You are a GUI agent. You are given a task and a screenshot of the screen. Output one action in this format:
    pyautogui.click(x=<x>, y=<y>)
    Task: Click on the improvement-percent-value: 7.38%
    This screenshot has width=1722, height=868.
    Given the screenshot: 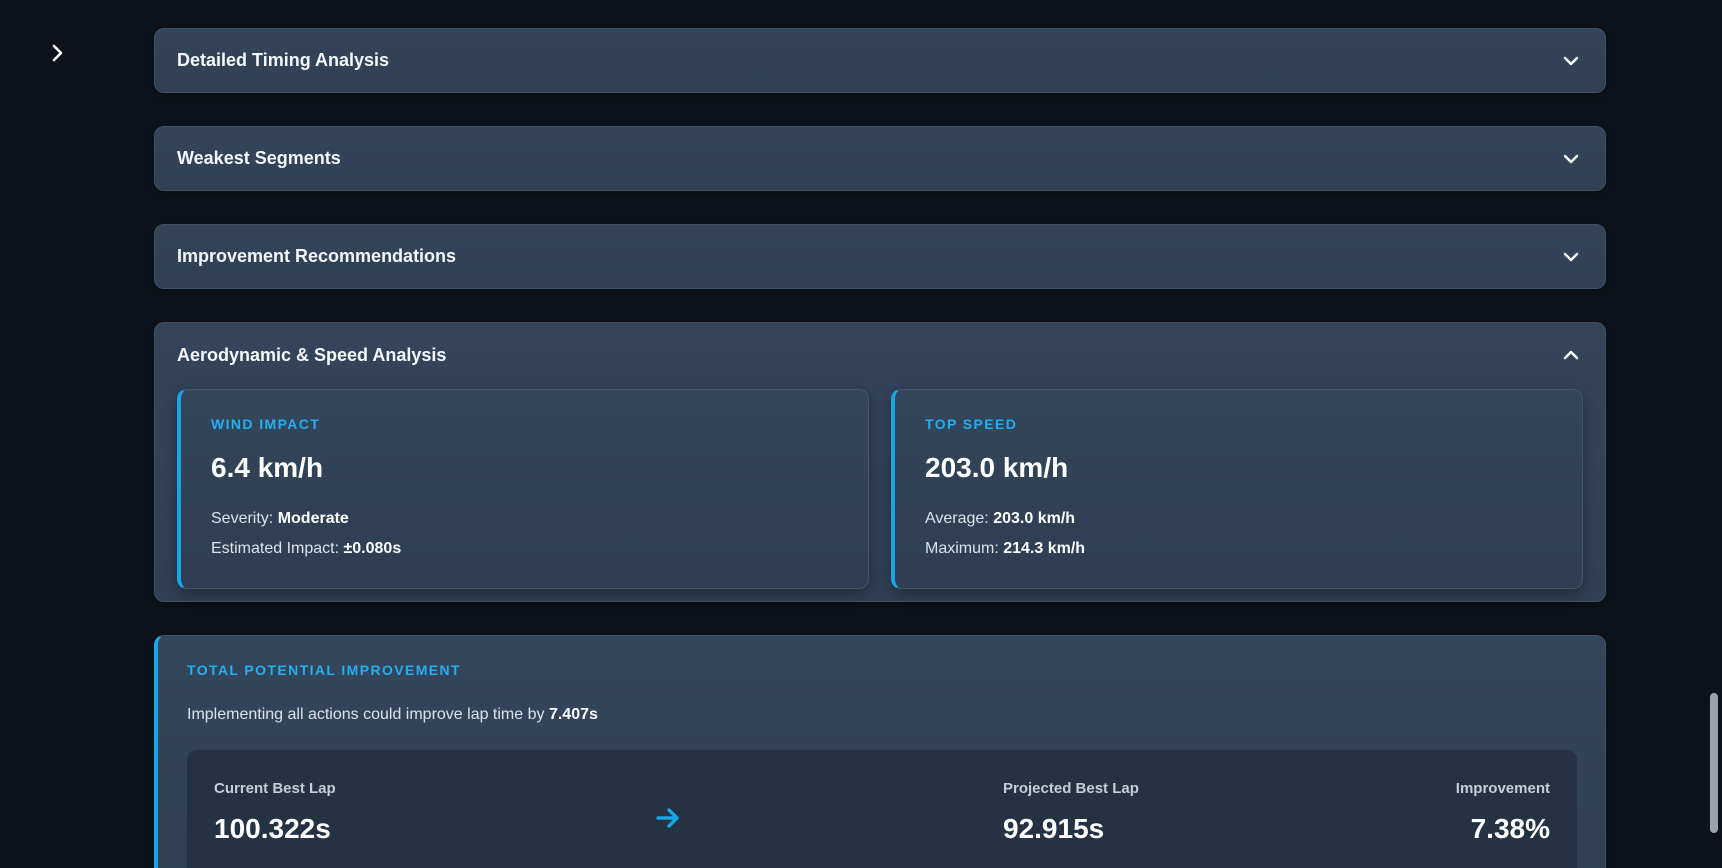 What is the action you would take?
    pyautogui.click(x=1510, y=828)
    